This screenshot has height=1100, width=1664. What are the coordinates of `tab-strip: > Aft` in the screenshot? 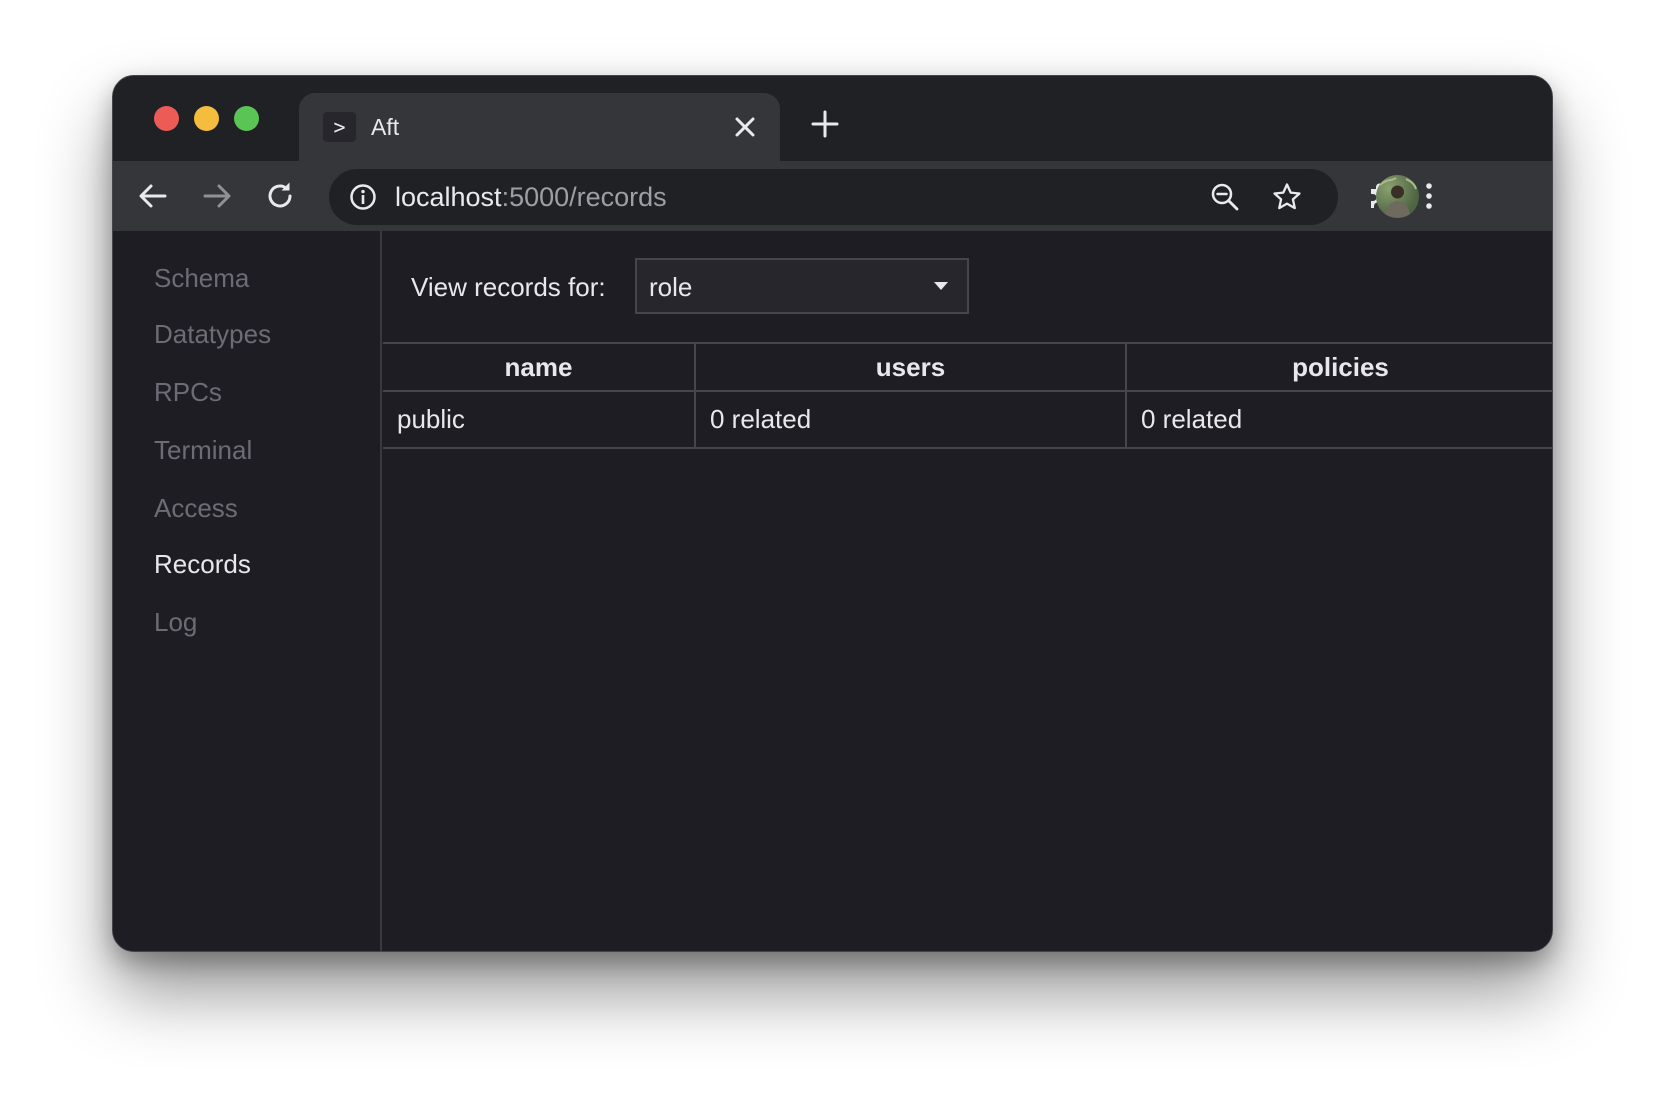 It's located at (832, 118).